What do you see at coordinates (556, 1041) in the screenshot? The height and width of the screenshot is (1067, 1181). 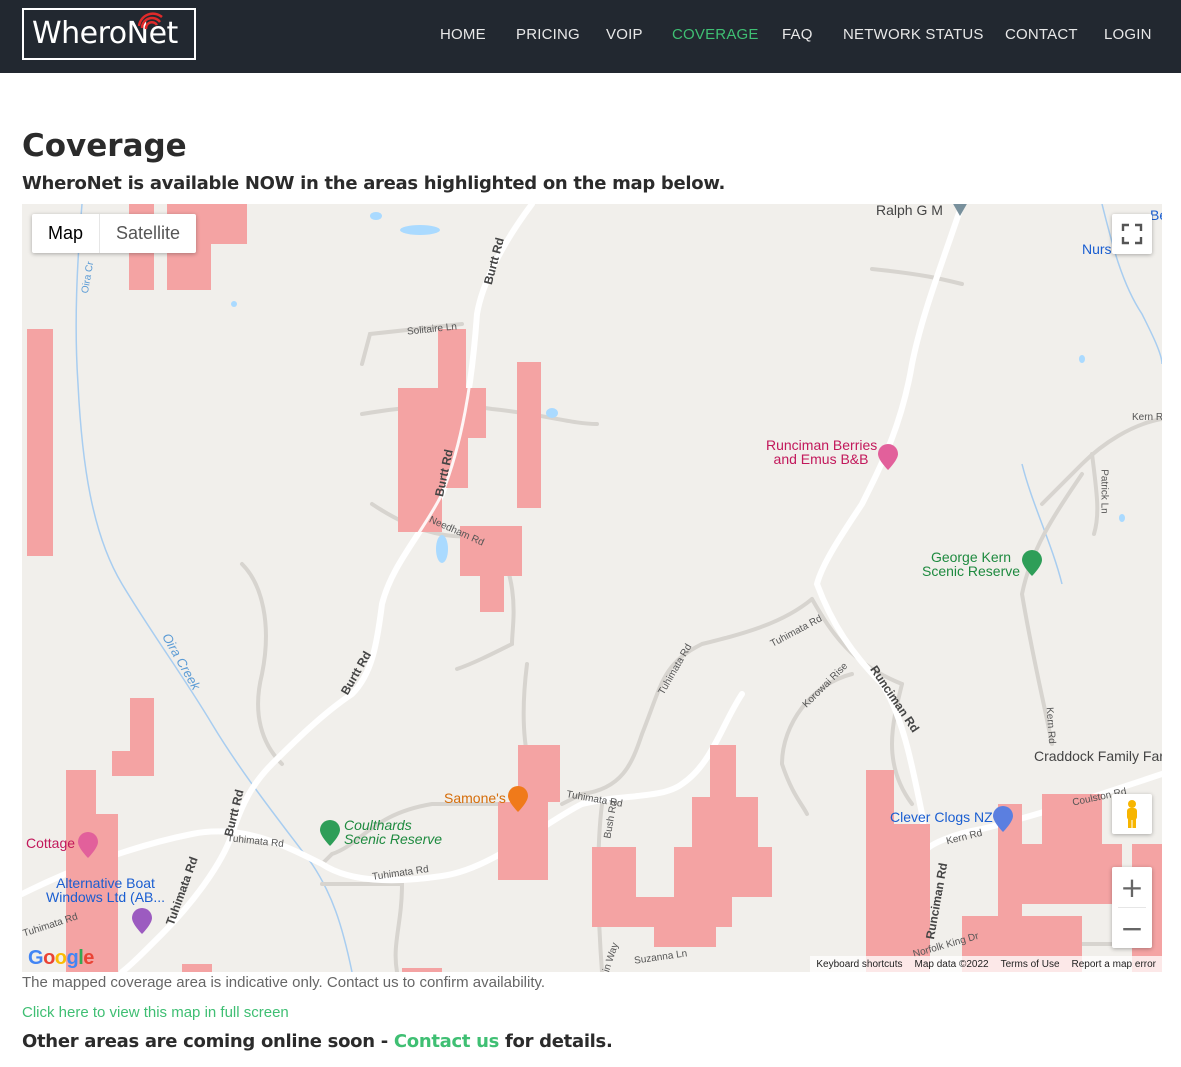 I see `other-areas-suffix: for details.` at bounding box center [556, 1041].